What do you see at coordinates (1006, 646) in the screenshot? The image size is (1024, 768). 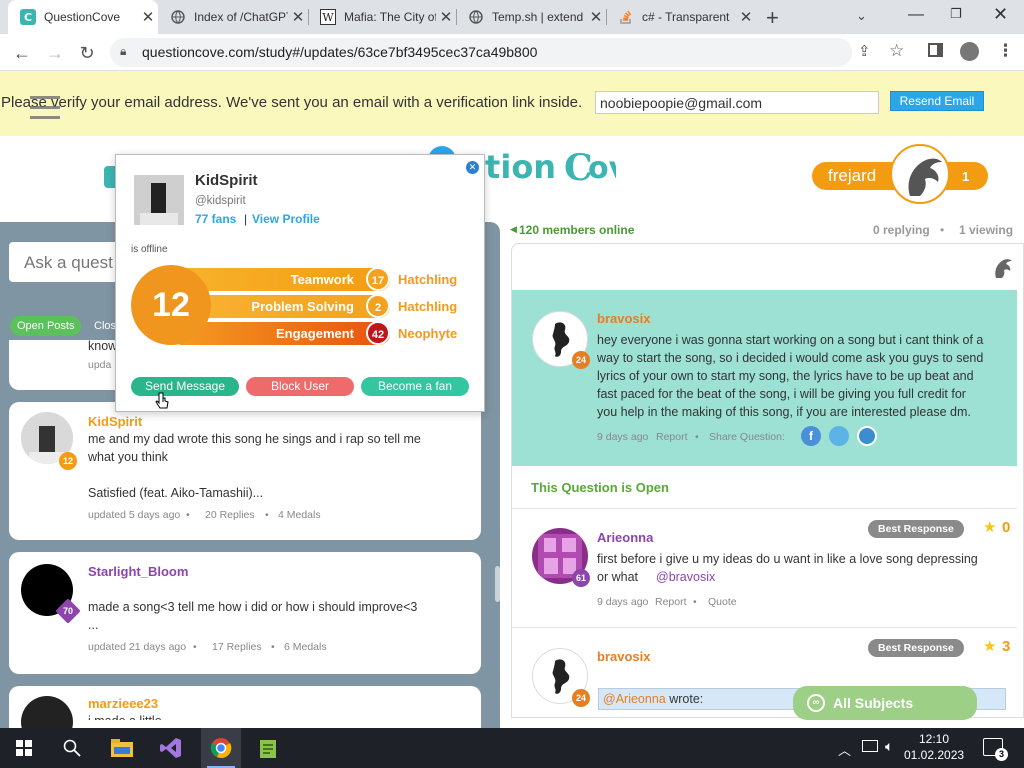 I see `medal-count: 3` at bounding box center [1006, 646].